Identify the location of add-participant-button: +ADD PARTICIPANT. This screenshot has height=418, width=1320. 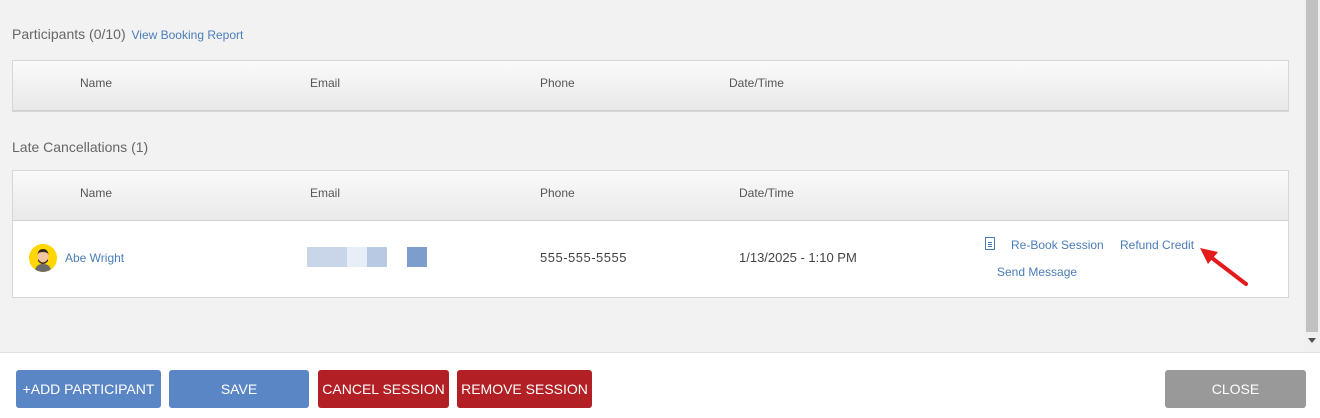
(88, 389).